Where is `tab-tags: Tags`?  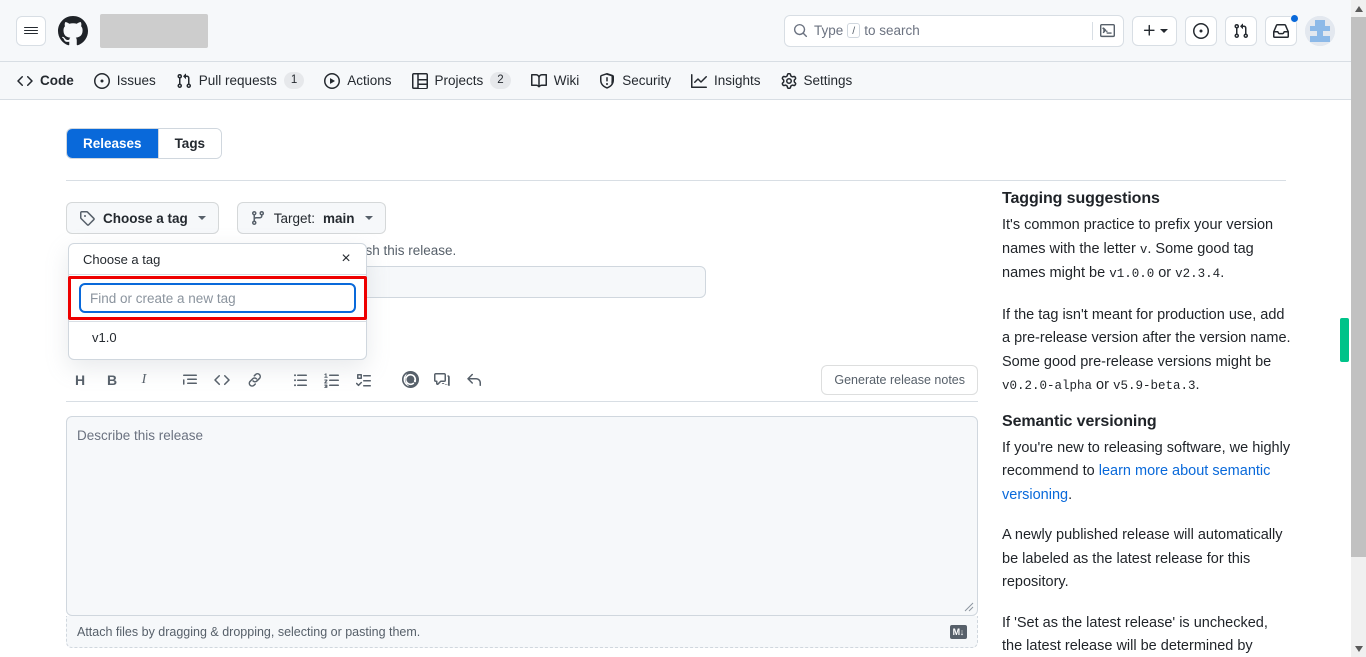
tab-tags: Tags is located at coordinates (189, 143).